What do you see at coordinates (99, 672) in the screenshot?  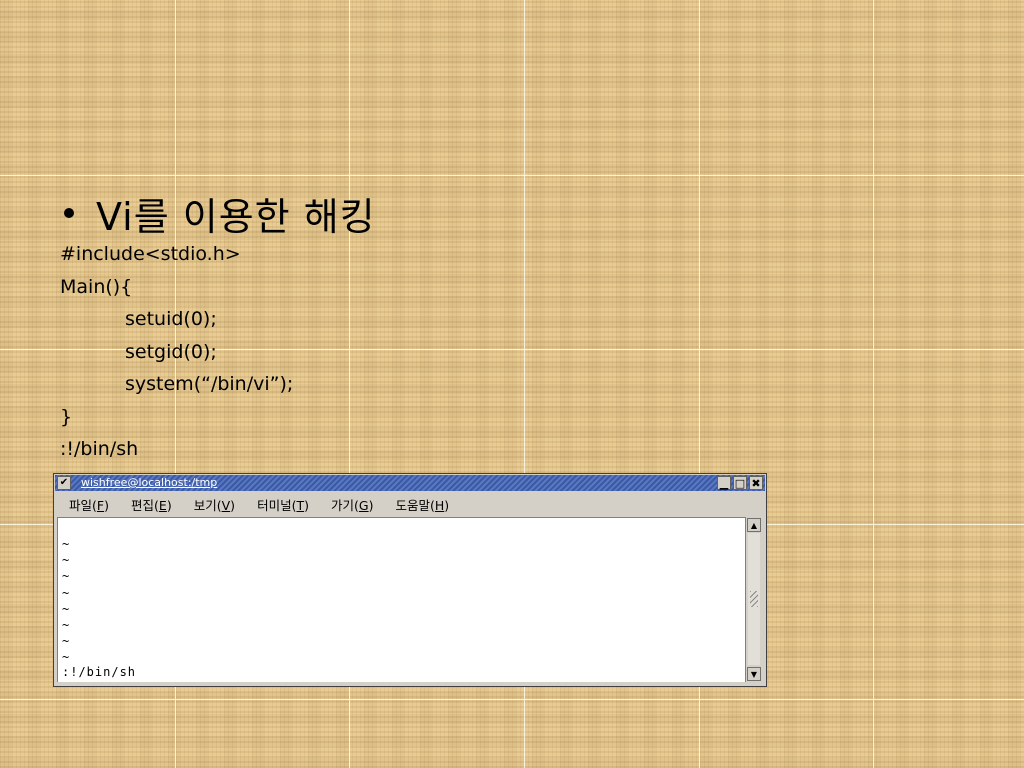 I see `vi-command-line: :!/bin/sh` at bounding box center [99, 672].